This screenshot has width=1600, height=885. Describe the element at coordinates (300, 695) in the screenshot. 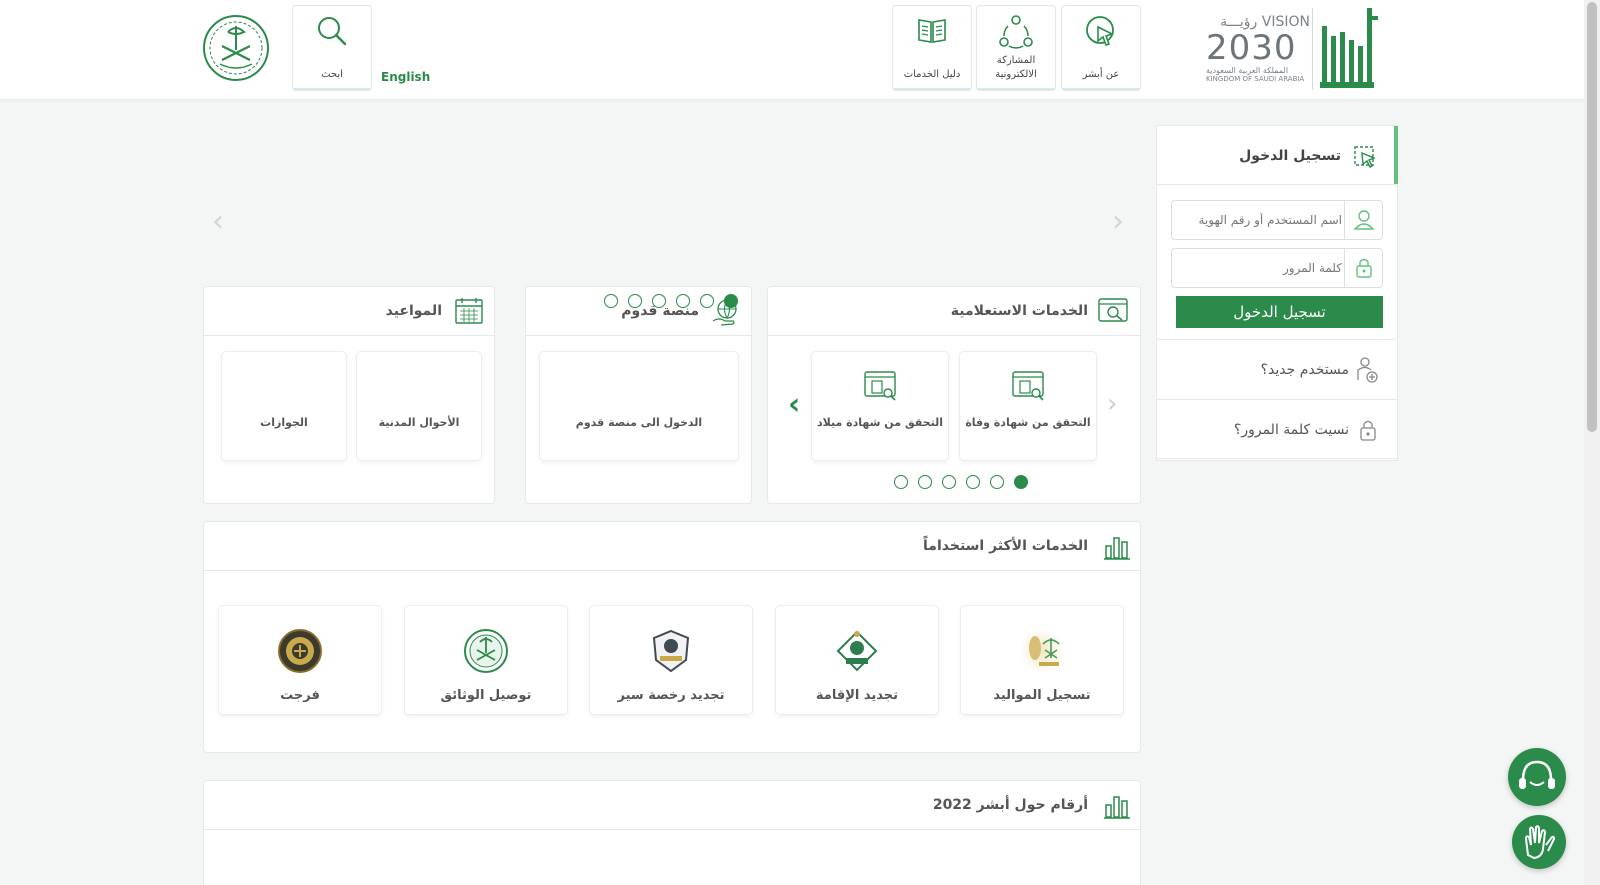

I see `service-label: فرجت` at that location.